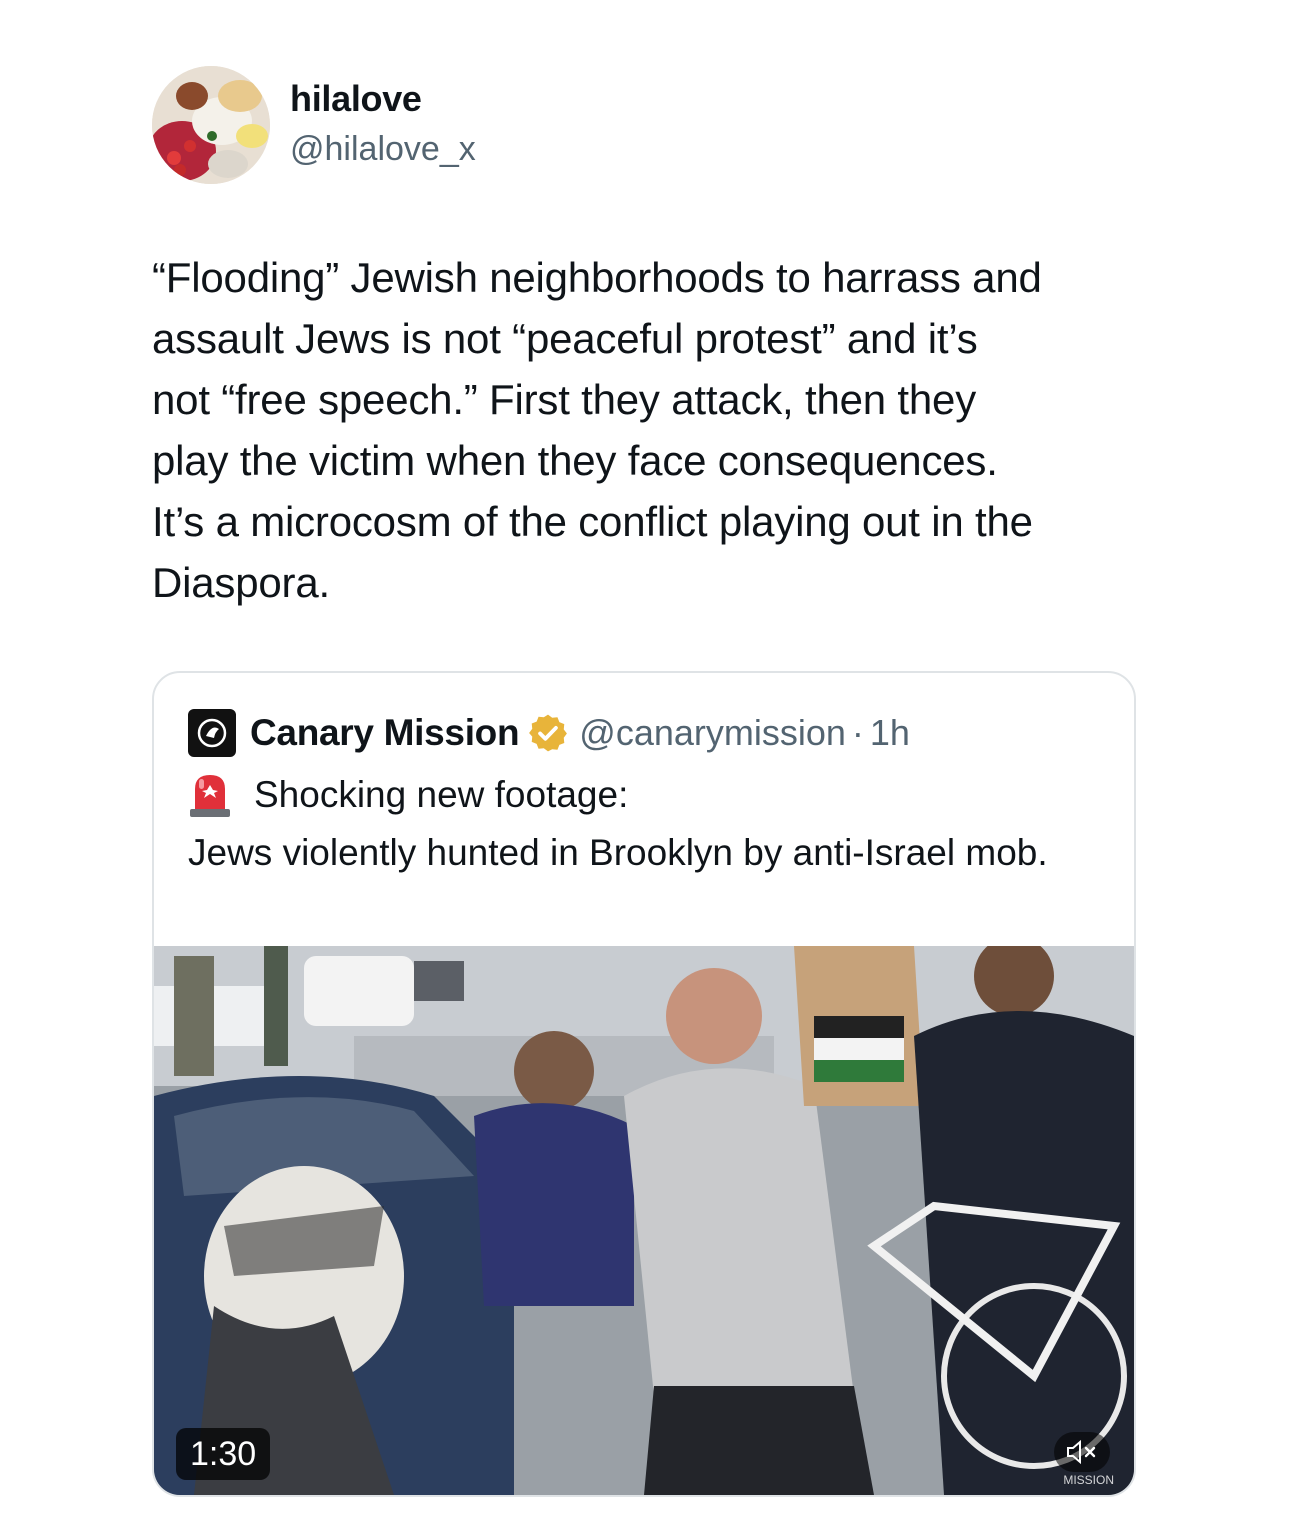  I want to click on canary-logo-icon, so click(212, 733).